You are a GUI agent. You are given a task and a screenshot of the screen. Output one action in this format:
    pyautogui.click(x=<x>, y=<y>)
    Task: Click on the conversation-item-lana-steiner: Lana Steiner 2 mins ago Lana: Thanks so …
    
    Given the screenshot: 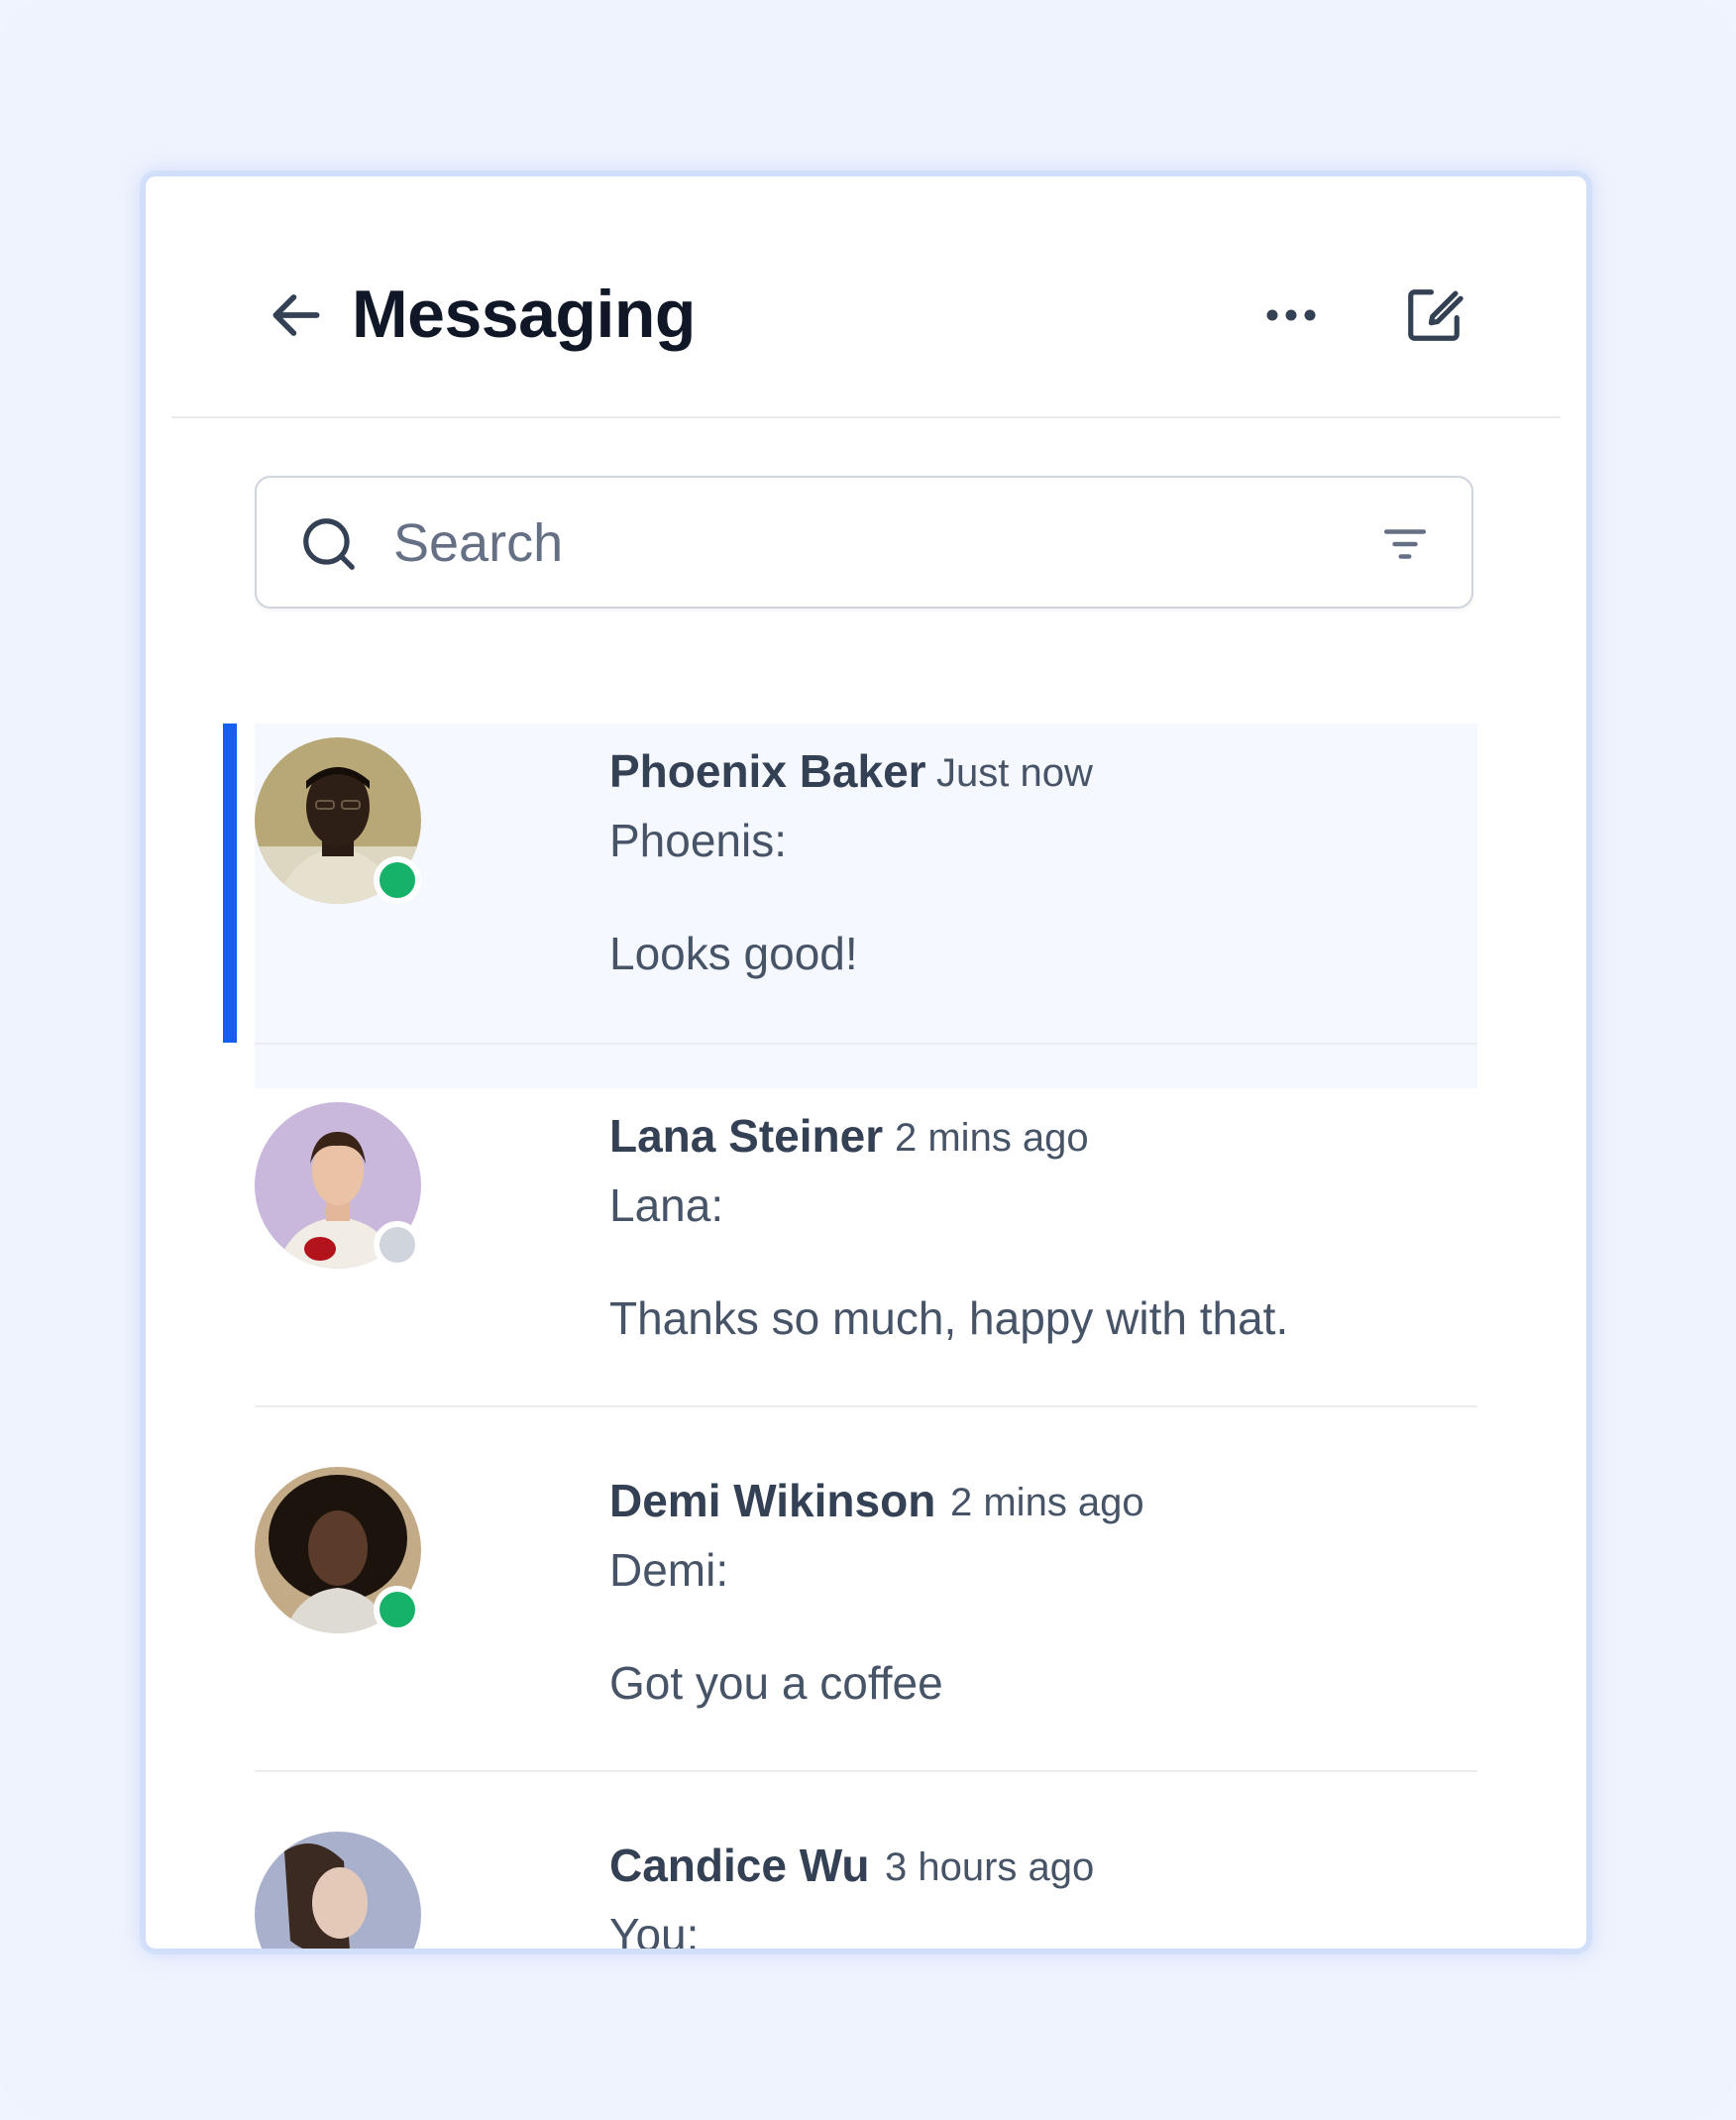 What is the action you would take?
    pyautogui.click(x=866, y=1271)
    